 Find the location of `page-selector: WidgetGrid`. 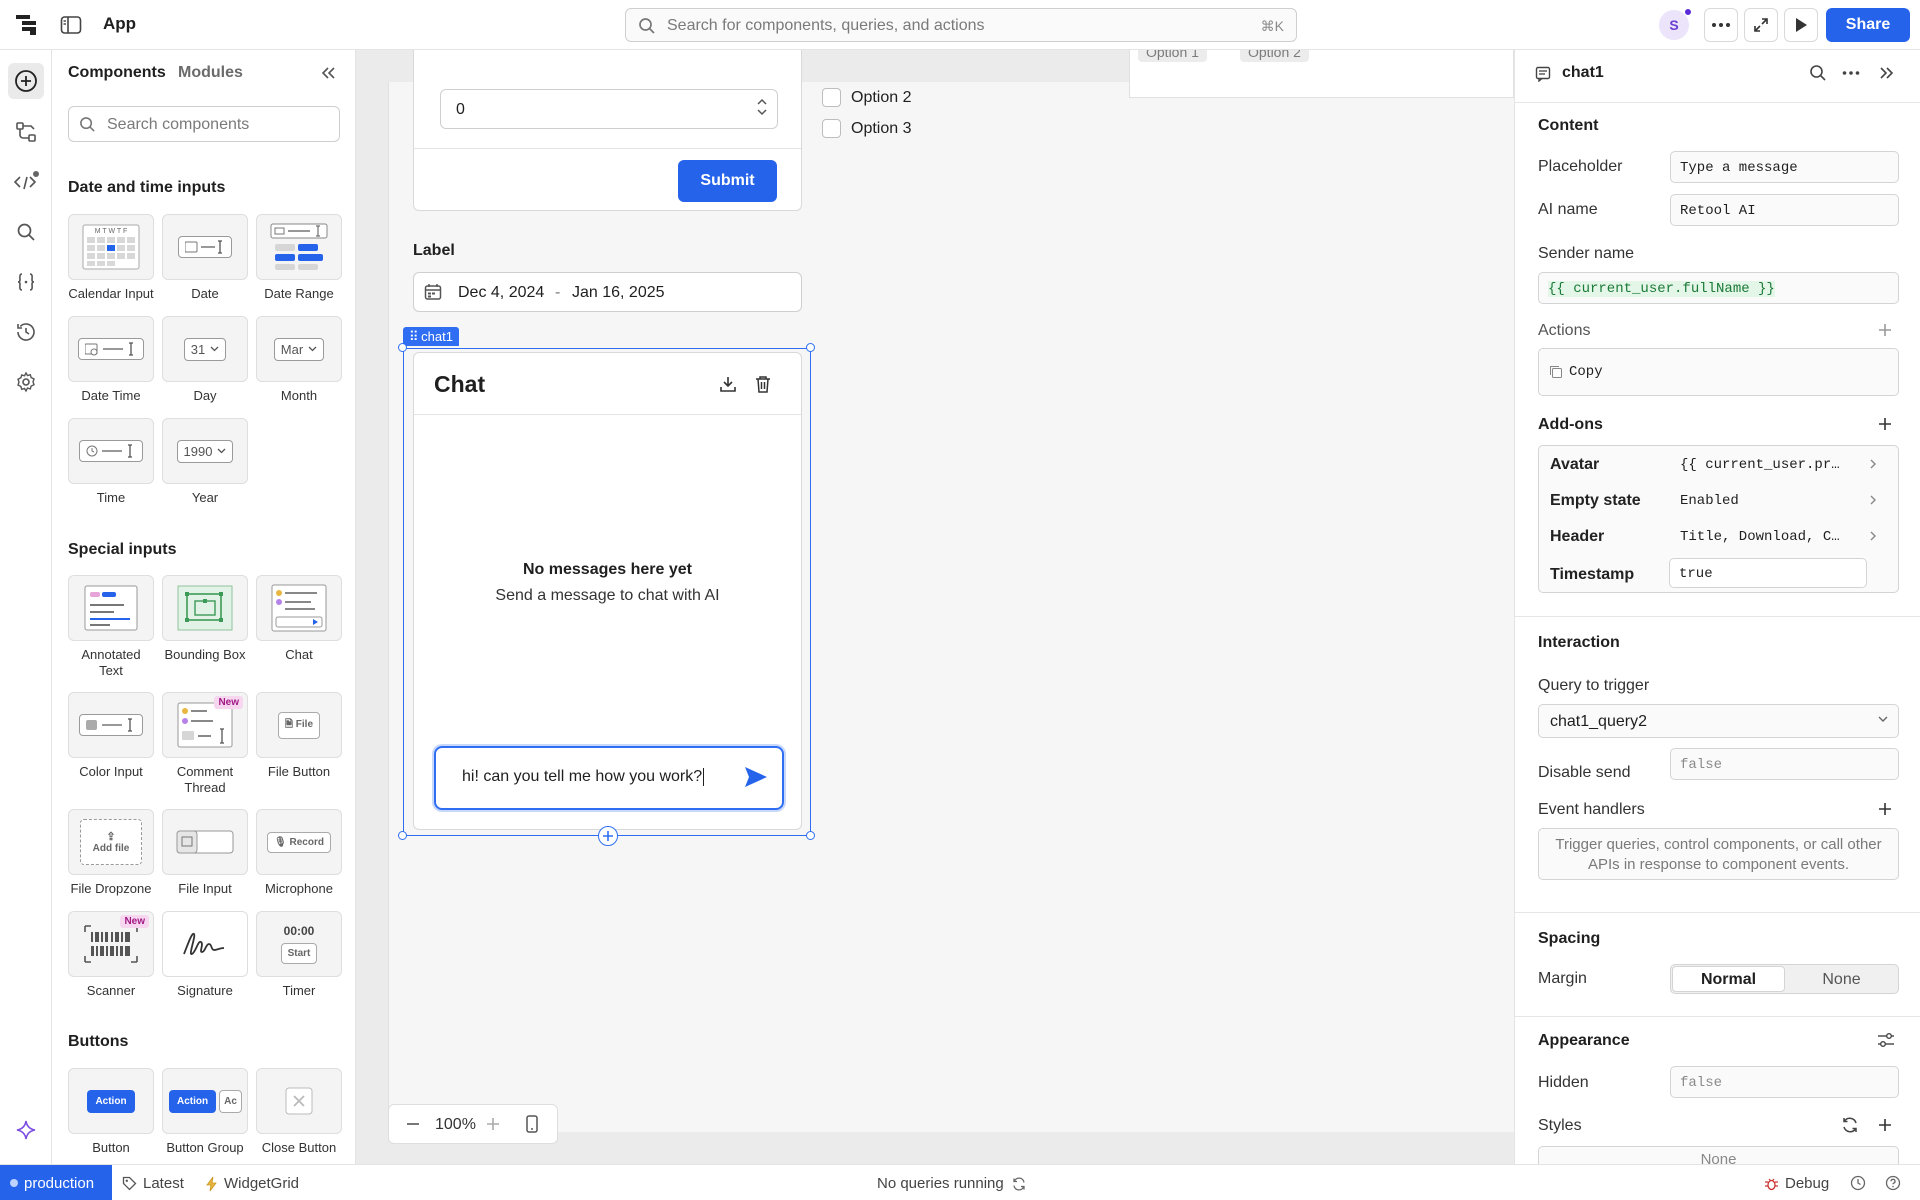

page-selector: WidgetGrid is located at coordinates (252, 1183).